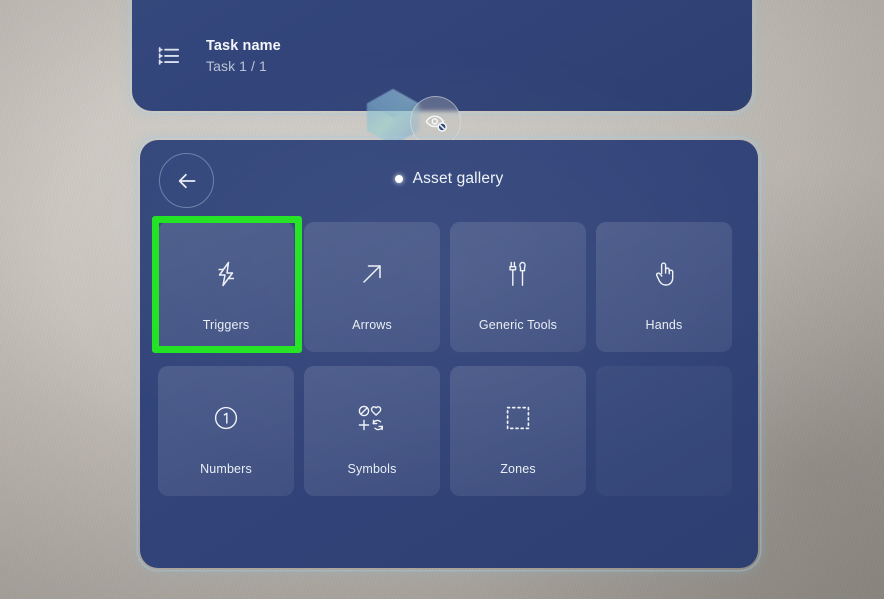 The image size is (884, 599). I want to click on tile-label: Symbols, so click(372, 469).